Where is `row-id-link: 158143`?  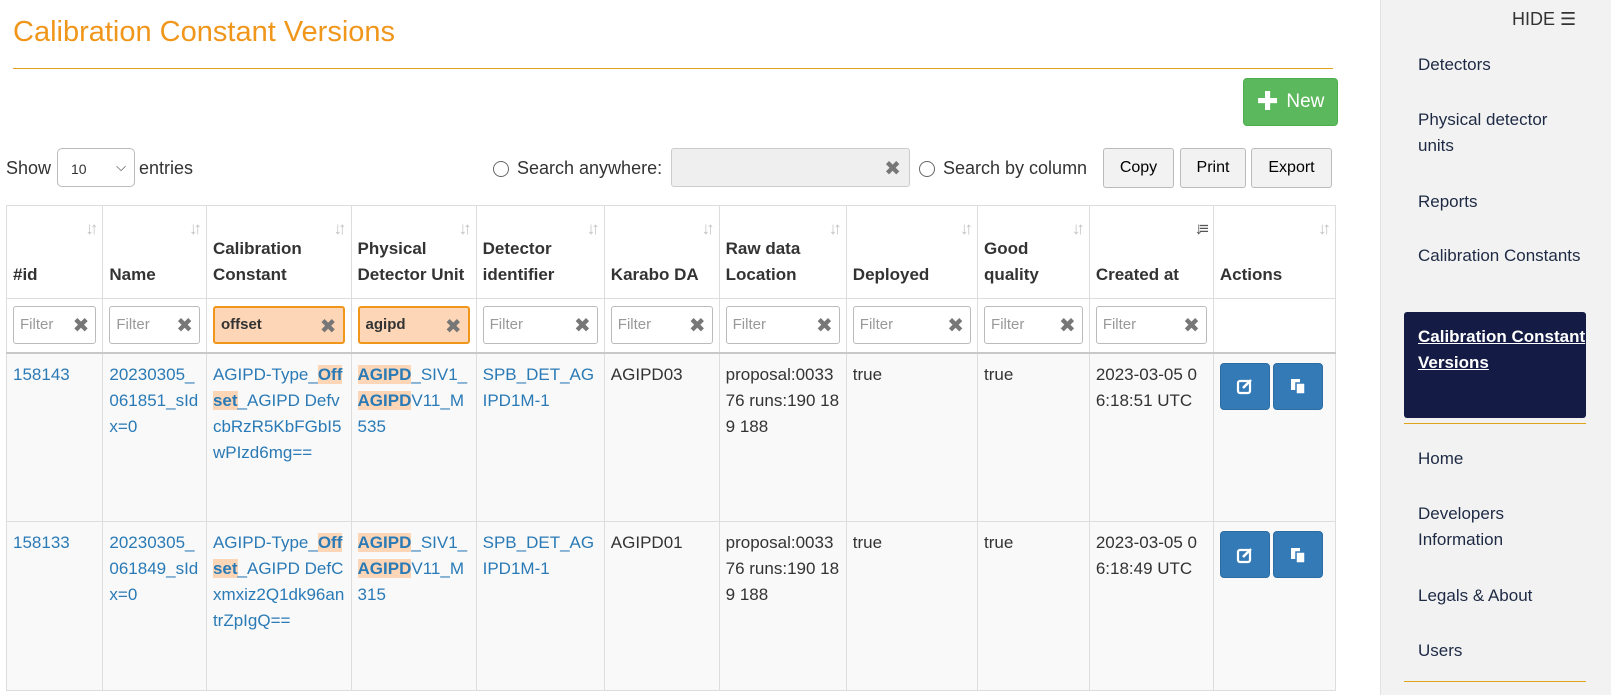 row-id-link: 158143 is located at coordinates (41, 374).